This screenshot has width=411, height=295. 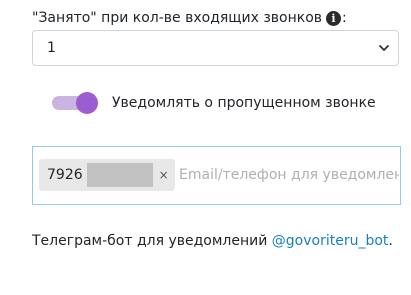 I want to click on telegram-bot-text: Телеграм-бот для уведомлений, so click(x=152, y=241).